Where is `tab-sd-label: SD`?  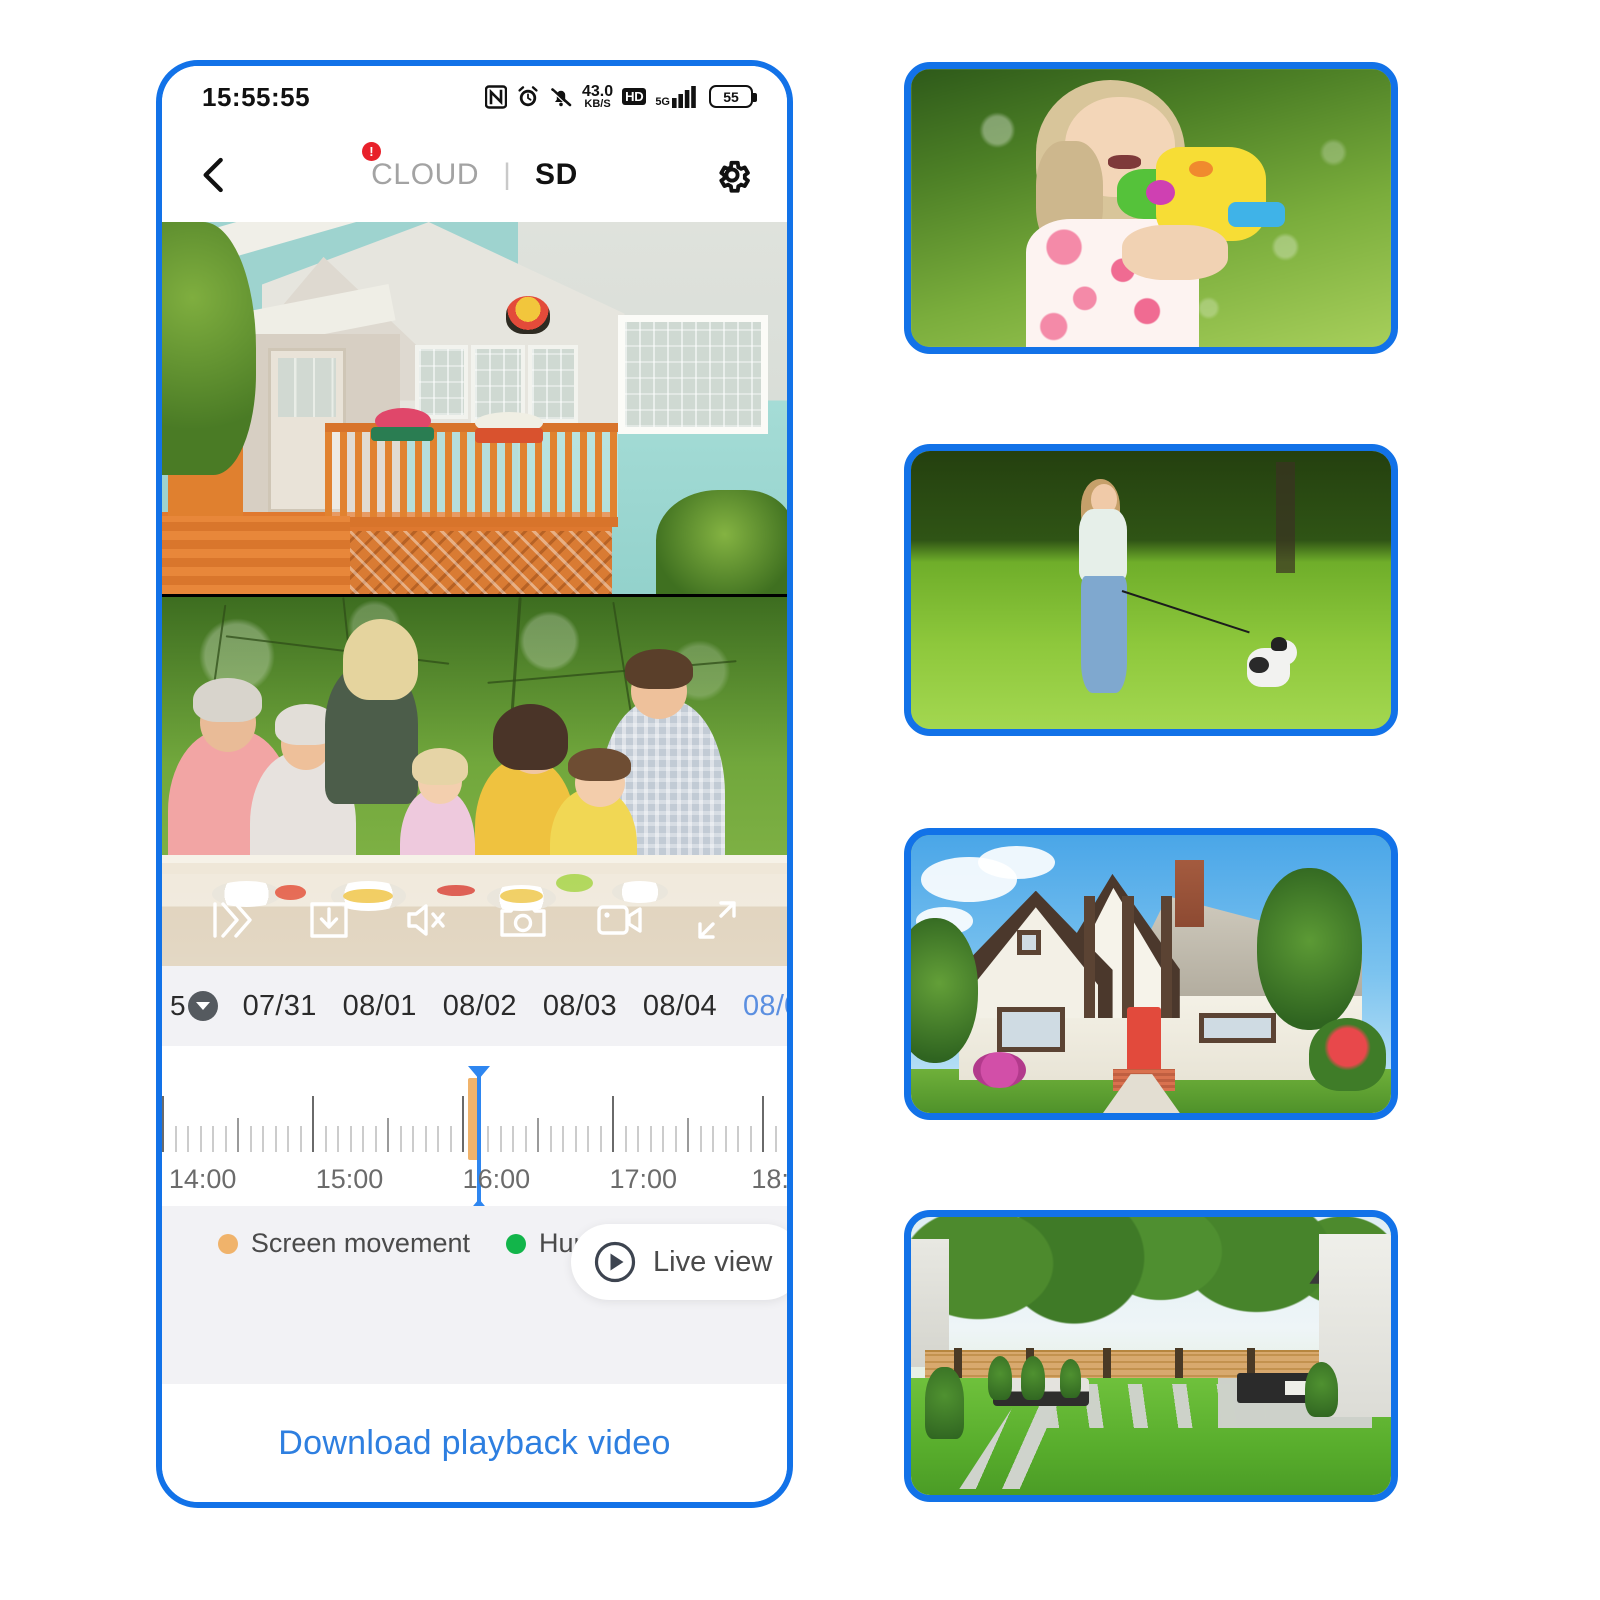 tab-sd-label: SD is located at coordinates (556, 174).